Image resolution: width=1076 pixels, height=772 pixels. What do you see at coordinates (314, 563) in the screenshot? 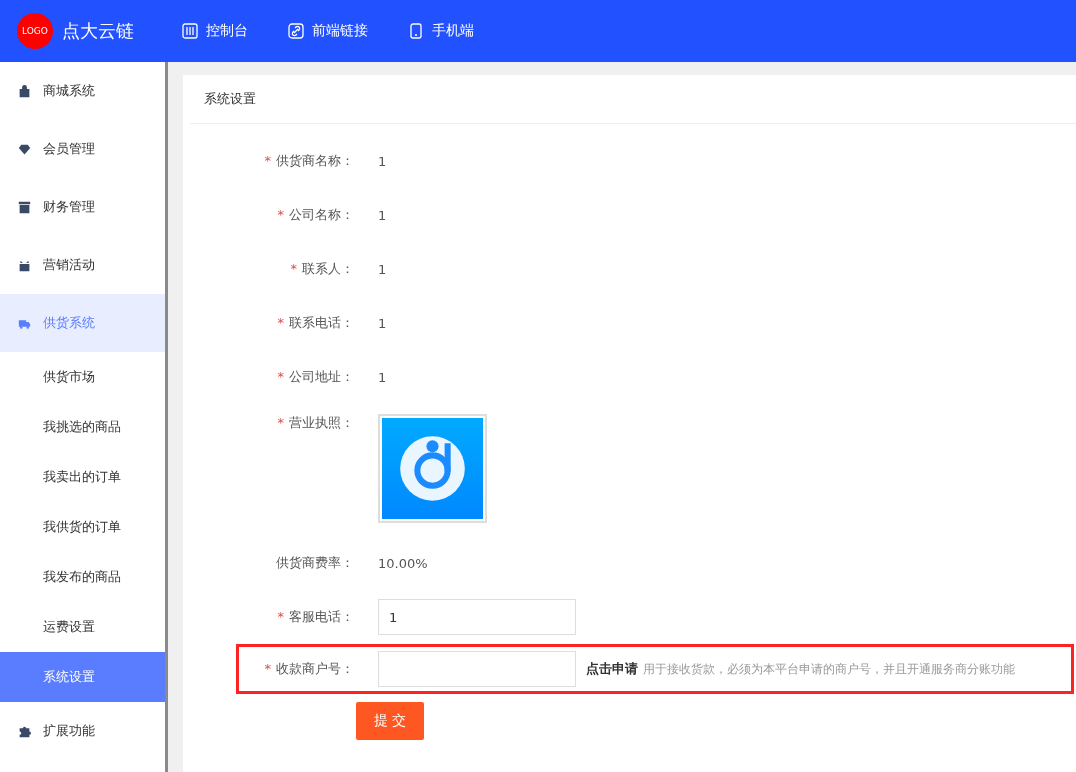
I see `field-label: 供货商费率：` at bounding box center [314, 563].